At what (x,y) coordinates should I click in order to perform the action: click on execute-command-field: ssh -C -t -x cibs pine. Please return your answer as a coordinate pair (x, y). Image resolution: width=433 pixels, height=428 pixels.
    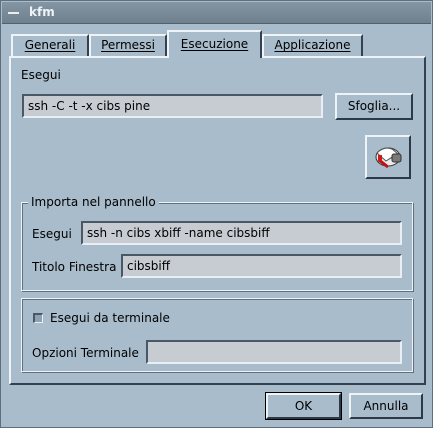
    Looking at the image, I should click on (172, 106).